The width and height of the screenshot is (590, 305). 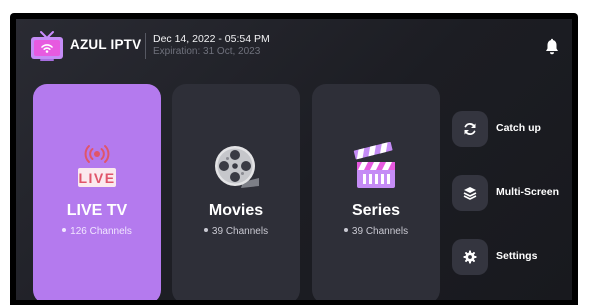 I want to click on layers-icon, so click(x=470, y=193).